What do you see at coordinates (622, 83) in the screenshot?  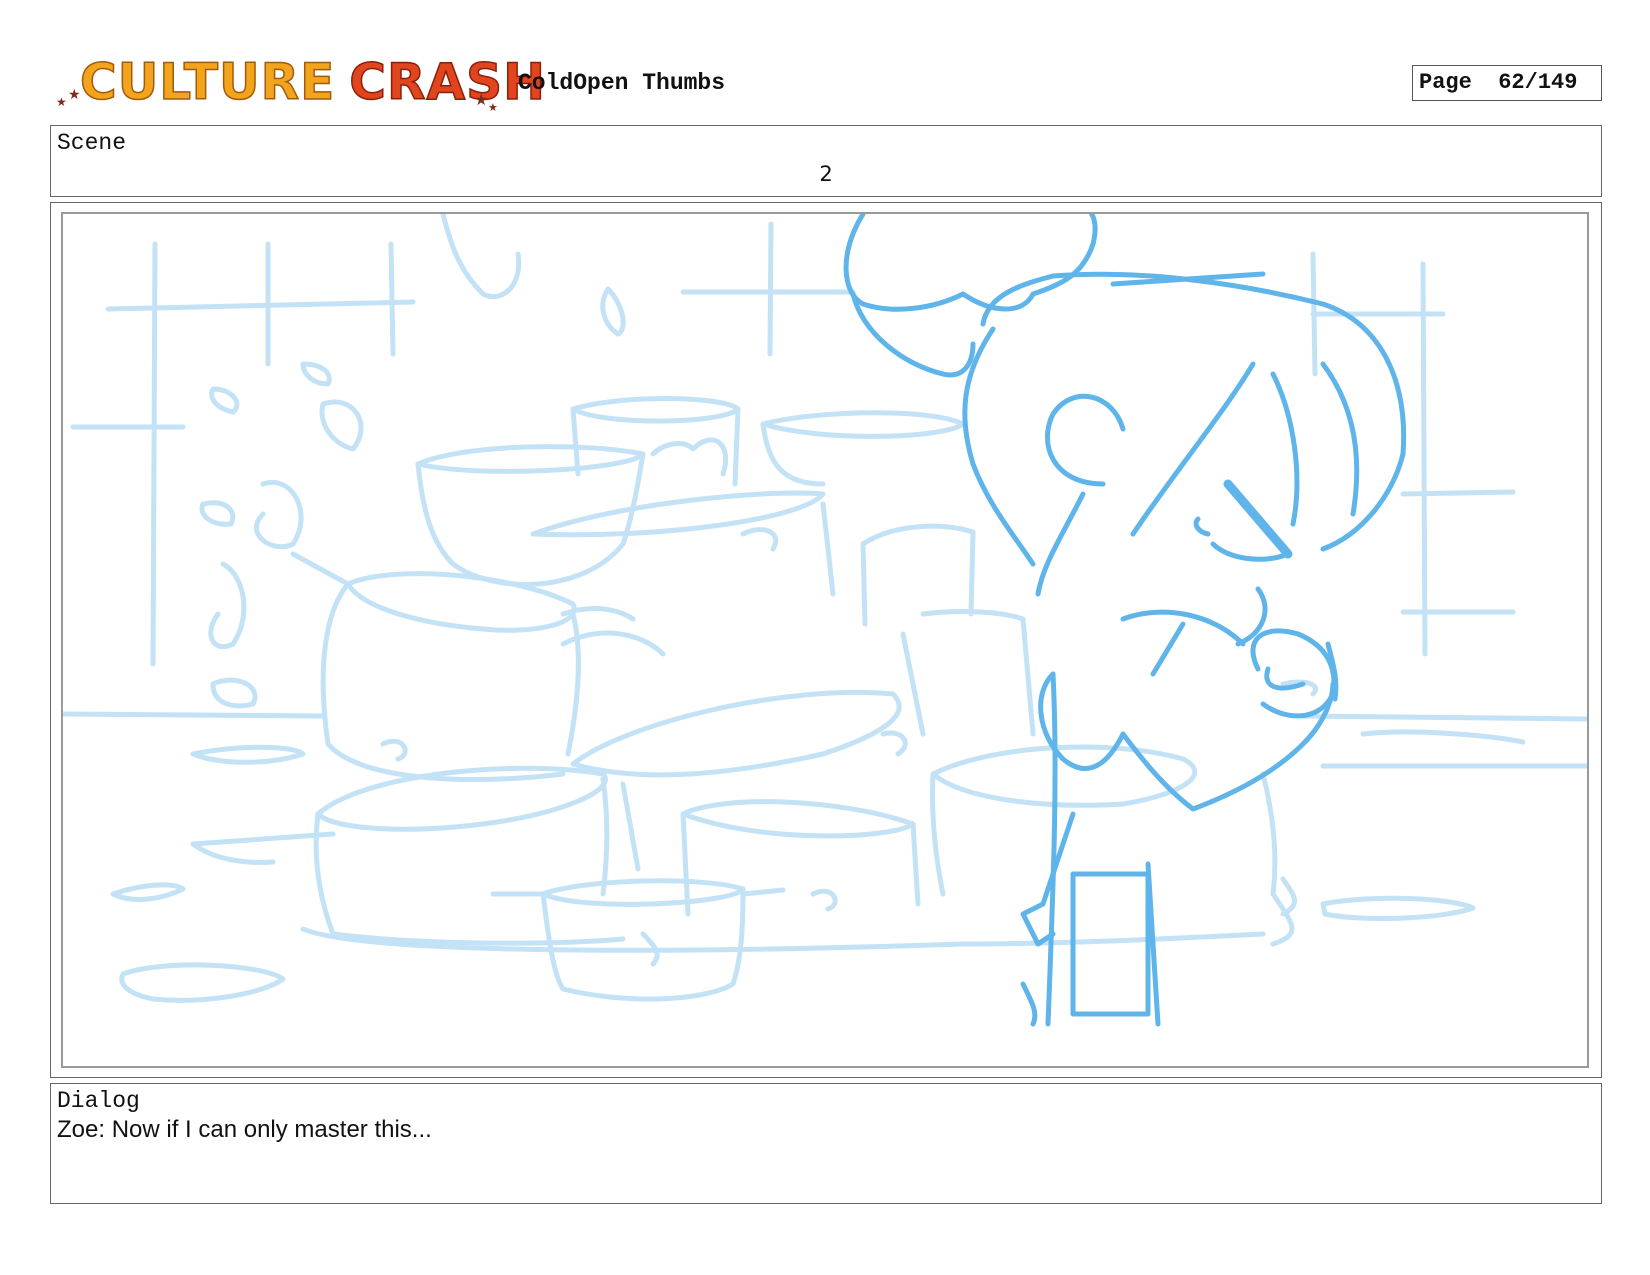 I see `document-title: ColdOpen Thumbs` at bounding box center [622, 83].